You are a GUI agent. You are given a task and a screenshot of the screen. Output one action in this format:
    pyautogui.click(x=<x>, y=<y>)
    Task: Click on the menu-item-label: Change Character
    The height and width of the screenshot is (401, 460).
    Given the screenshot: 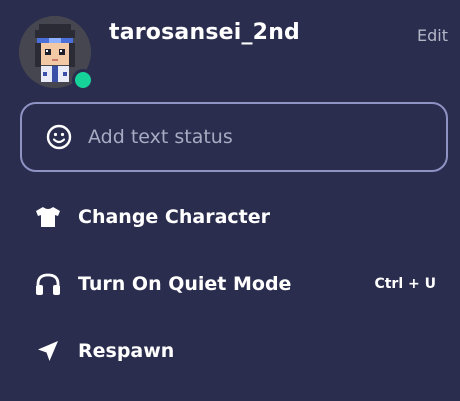 What is the action you would take?
    pyautogui.click(x=174, y=217)
    